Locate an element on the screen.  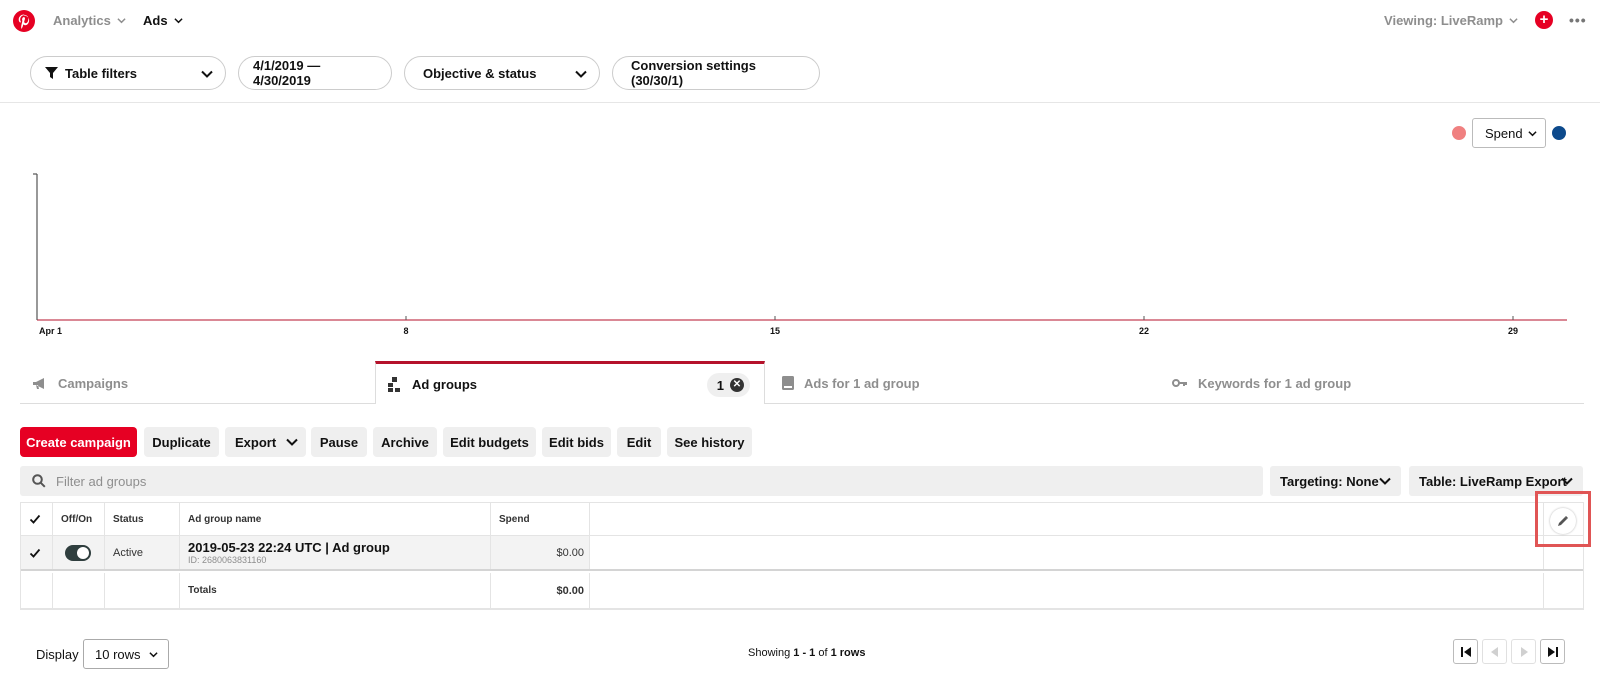
rows-per-page-select: 10 rows is located at coordinates (126, 654).